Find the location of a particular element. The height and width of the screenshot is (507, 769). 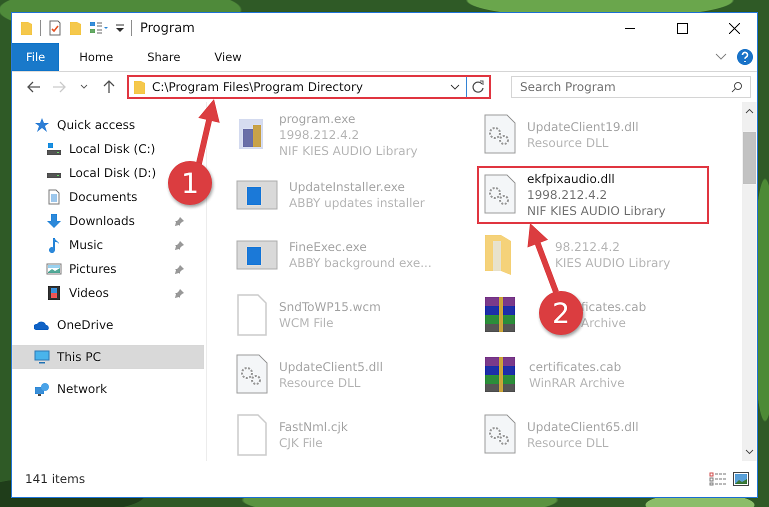

sidebar-item: OneDrive is located at coordinates (65, 325).